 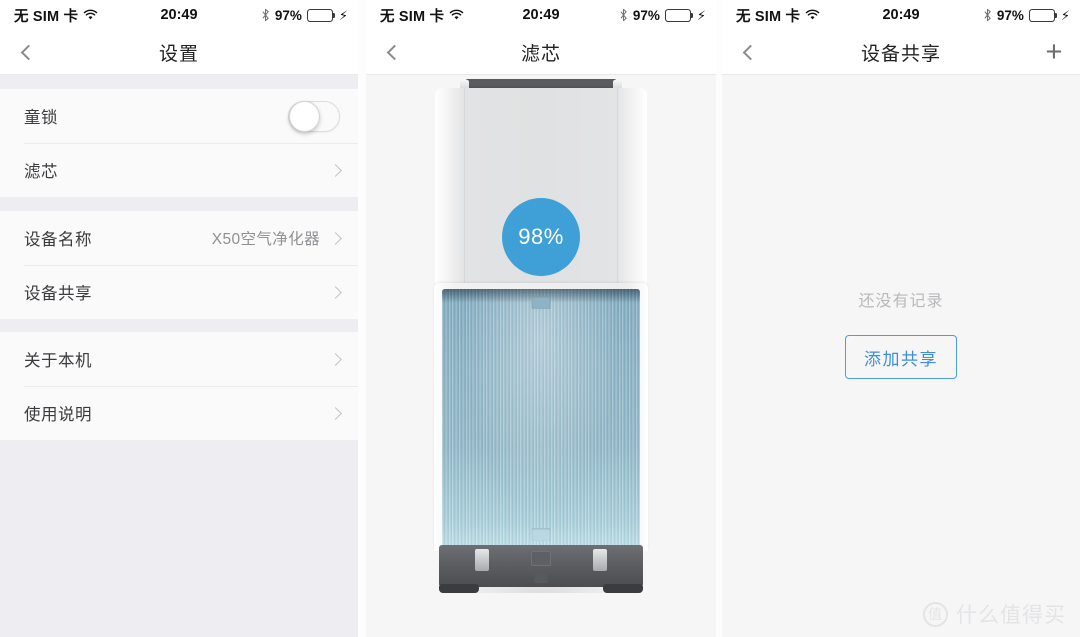 I want to click on settings-row-device-name: 设备名称 X50空气净化器, so click(x=179, y=238).